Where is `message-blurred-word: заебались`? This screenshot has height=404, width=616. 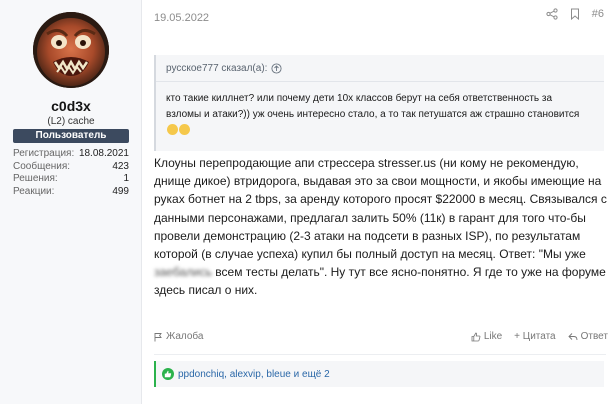 message-blurred-word: заебались is located at coordinates (183, 272).